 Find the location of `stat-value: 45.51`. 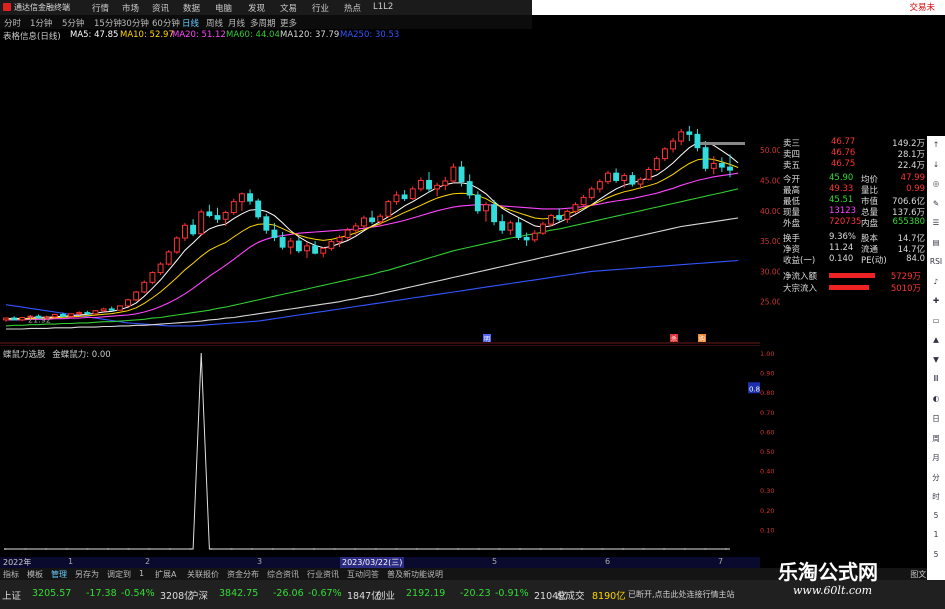

stat-value: 45.51 is located at coordinates (841, 200).